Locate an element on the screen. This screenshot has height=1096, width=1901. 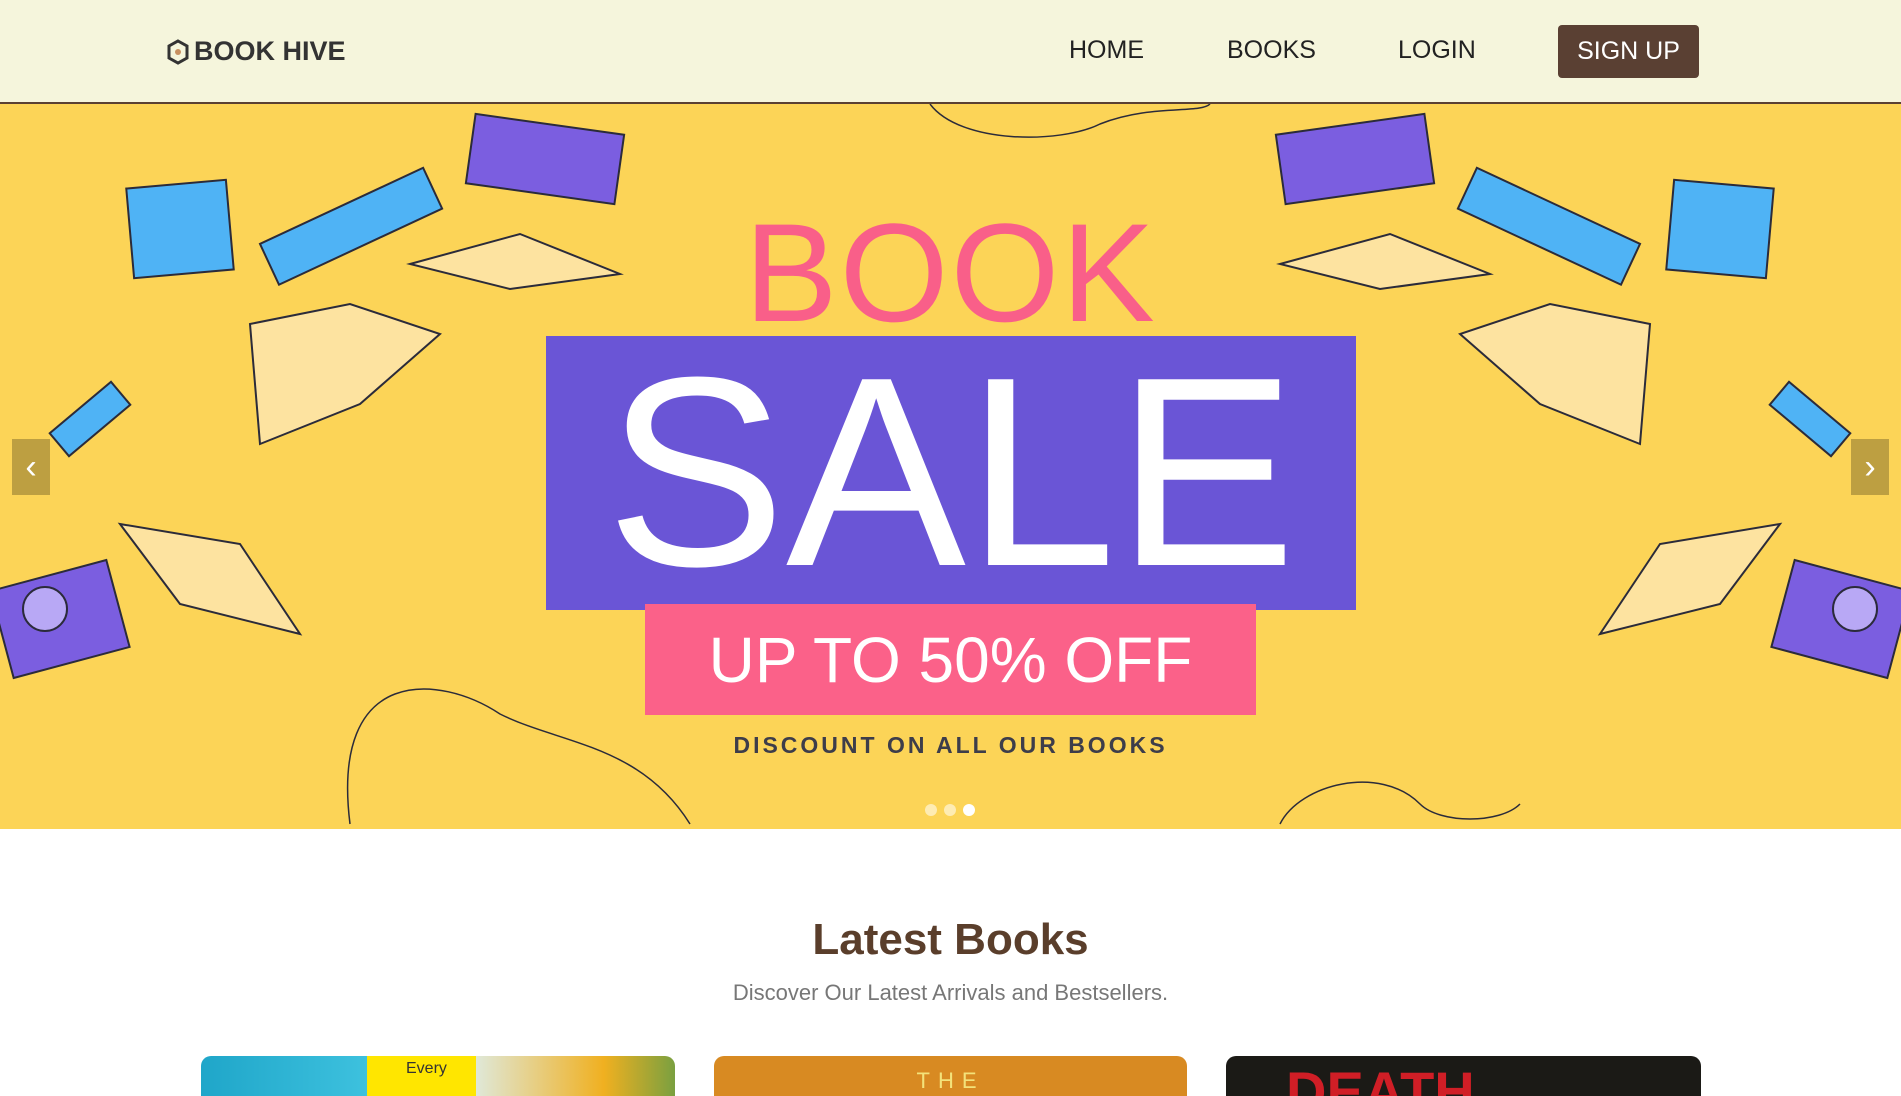
chevron-left-icon: ‹ is located at coordinates (31, 466).